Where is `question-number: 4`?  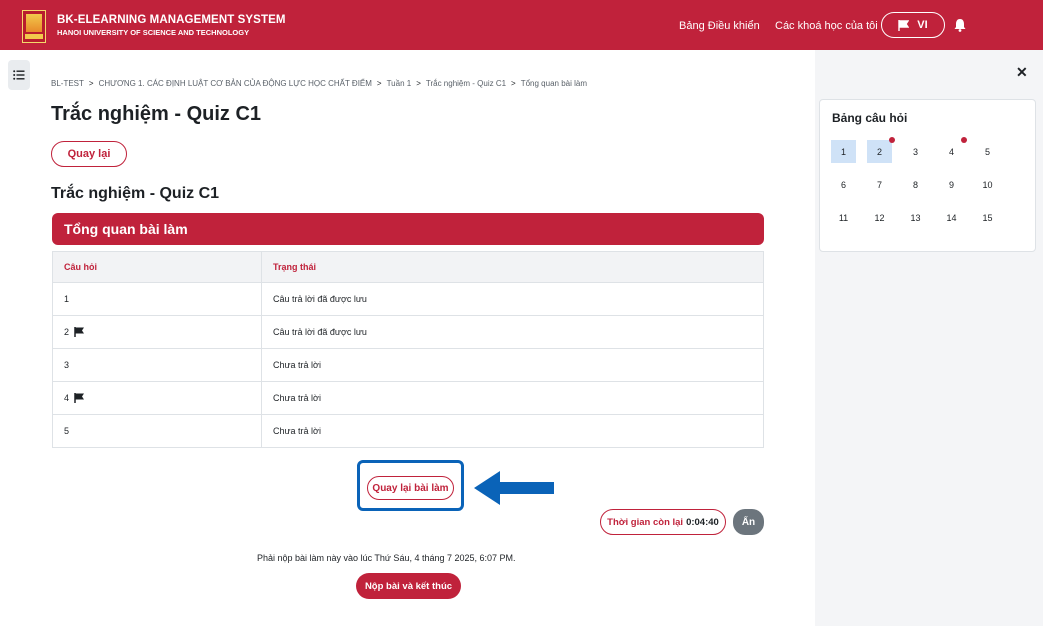
question-number: 4 is located at coordinates (66, 398).